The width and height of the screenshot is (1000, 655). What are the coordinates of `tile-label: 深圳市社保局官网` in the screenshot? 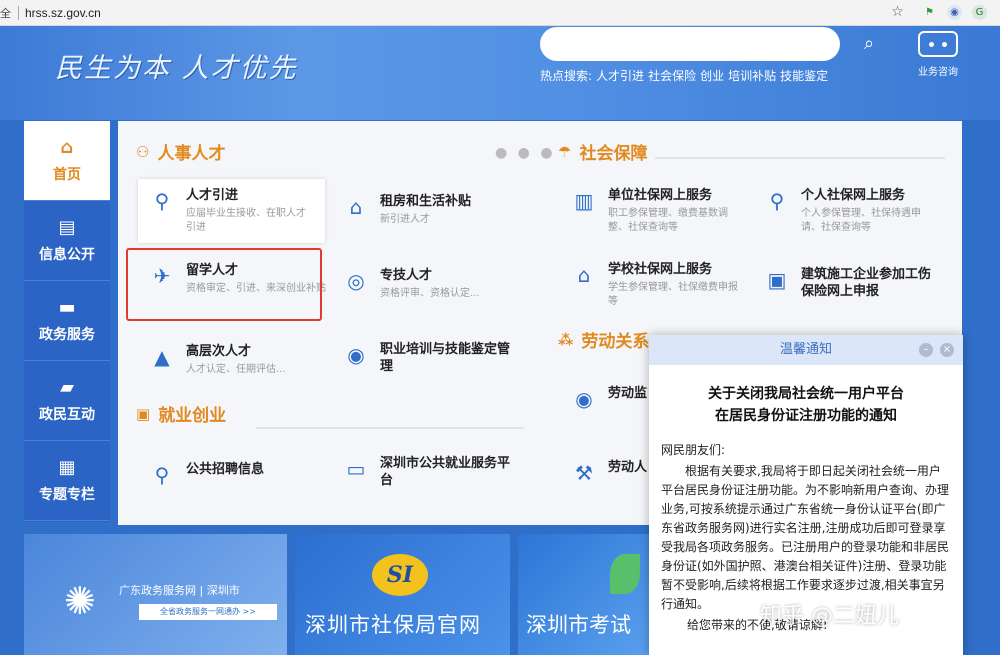 It's located at (393, 625).